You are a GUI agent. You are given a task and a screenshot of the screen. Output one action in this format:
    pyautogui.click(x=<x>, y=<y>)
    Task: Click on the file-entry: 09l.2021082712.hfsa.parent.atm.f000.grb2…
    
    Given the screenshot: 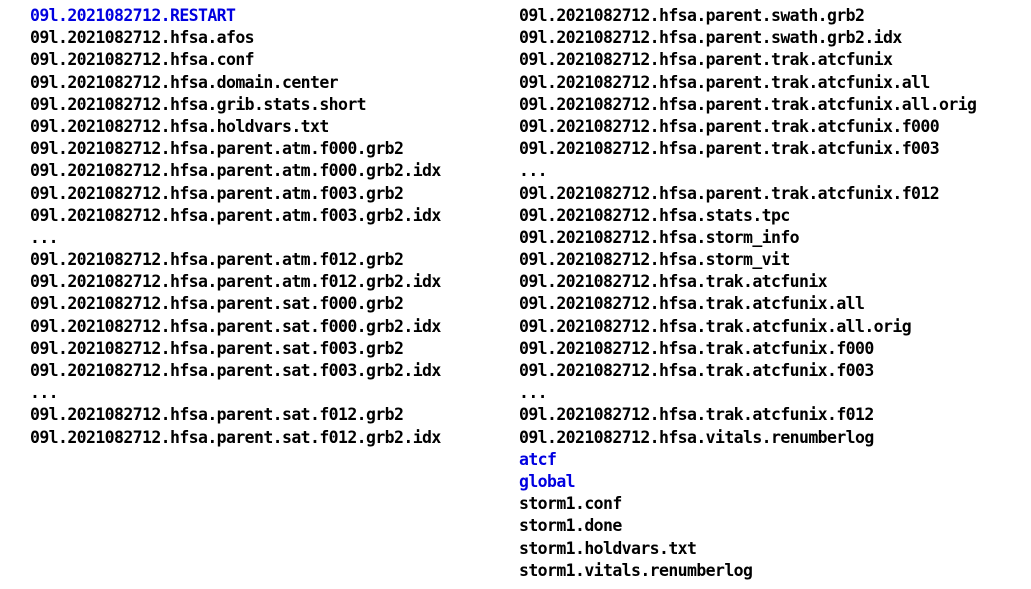 What is the action you would take?
    pyautogui.click(x=235, y=171)
    